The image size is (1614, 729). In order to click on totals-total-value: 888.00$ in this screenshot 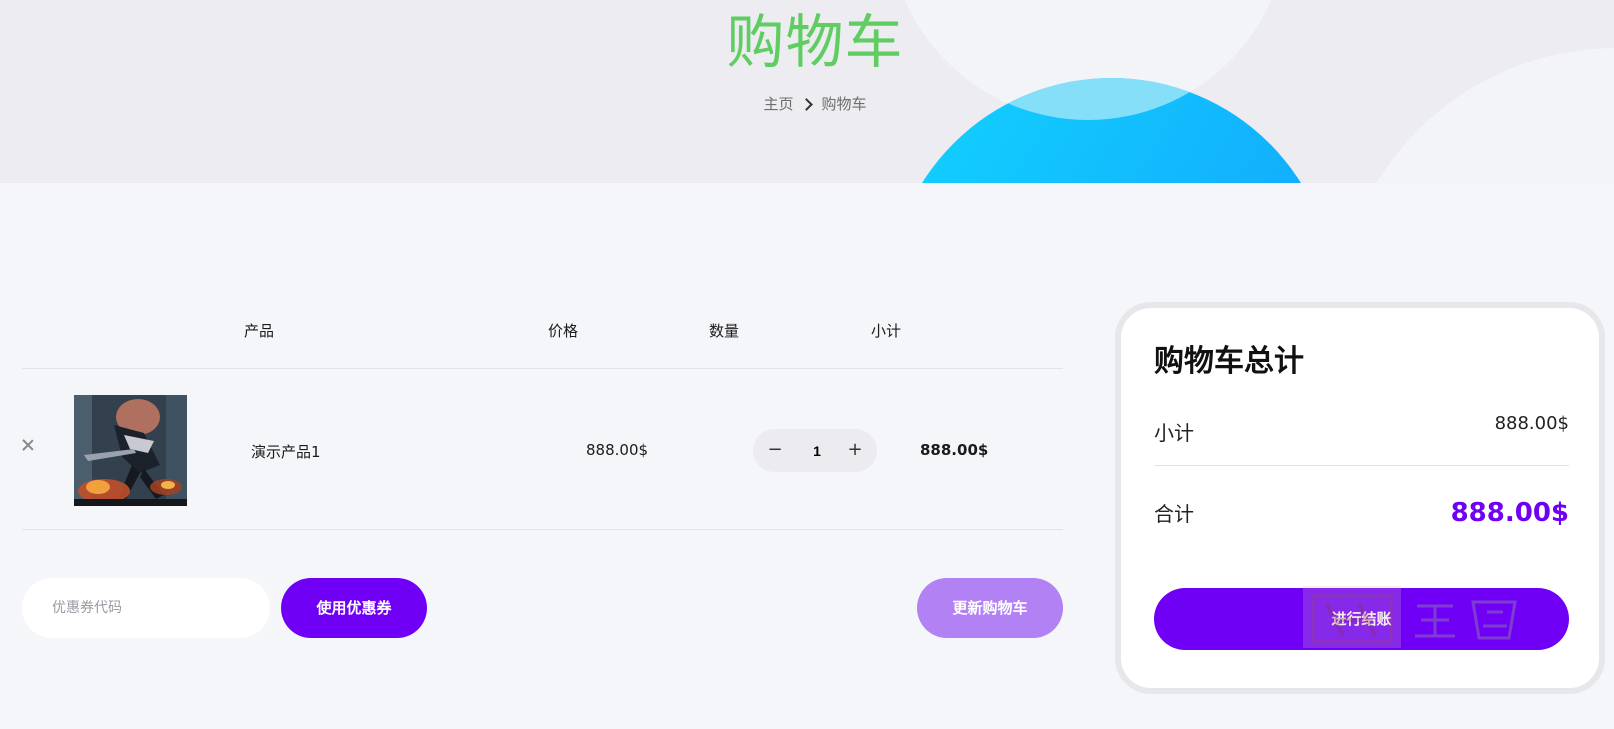, I will do `click(1509, 513)`.